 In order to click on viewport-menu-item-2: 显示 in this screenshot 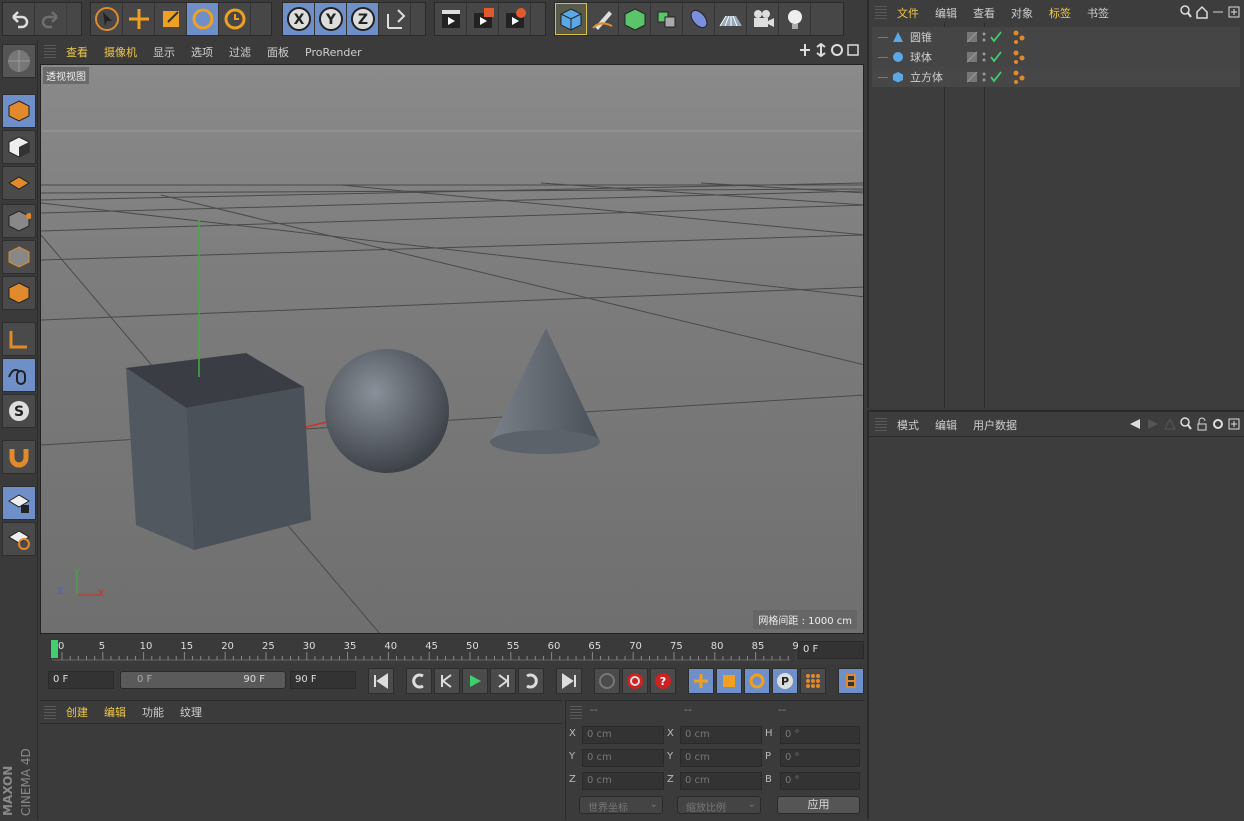, I will do `click(164, 52)`.